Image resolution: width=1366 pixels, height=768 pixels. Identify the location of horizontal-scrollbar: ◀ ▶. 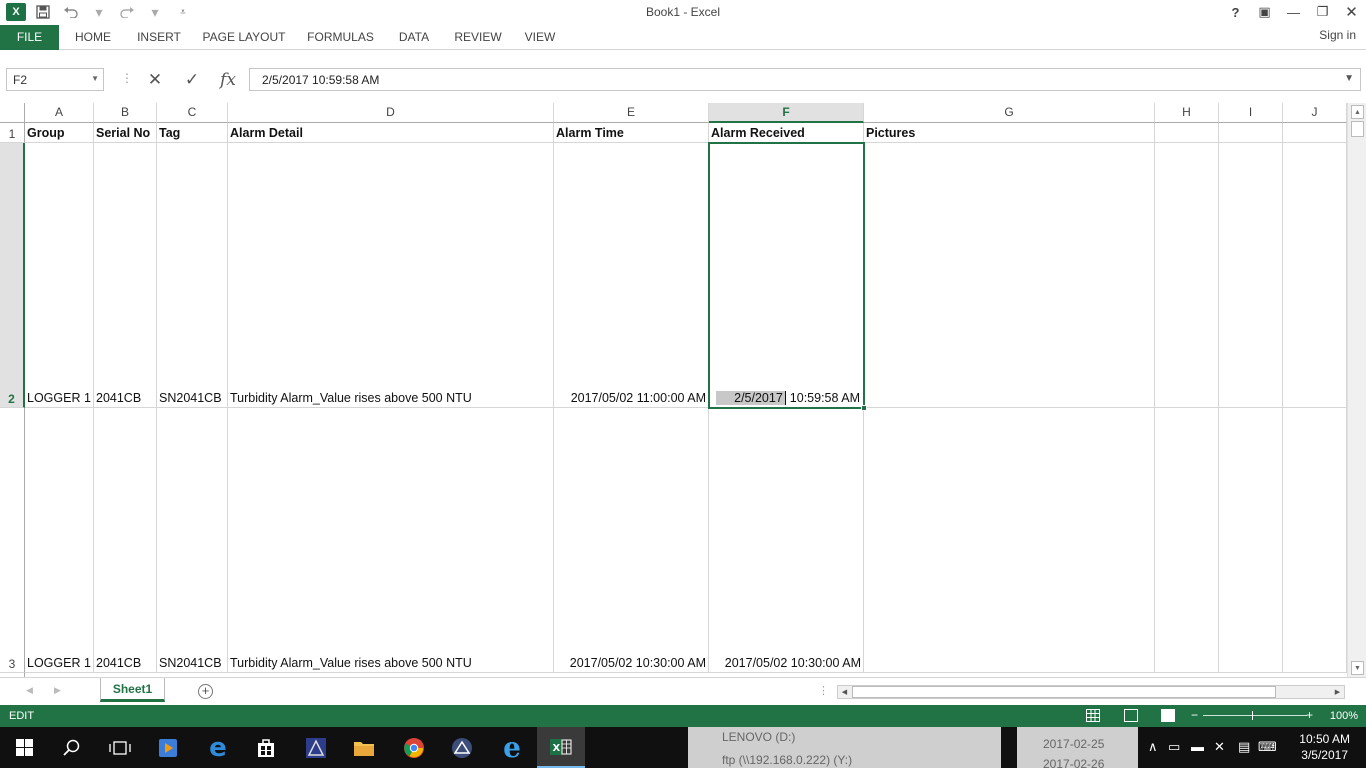
(1091, 692).